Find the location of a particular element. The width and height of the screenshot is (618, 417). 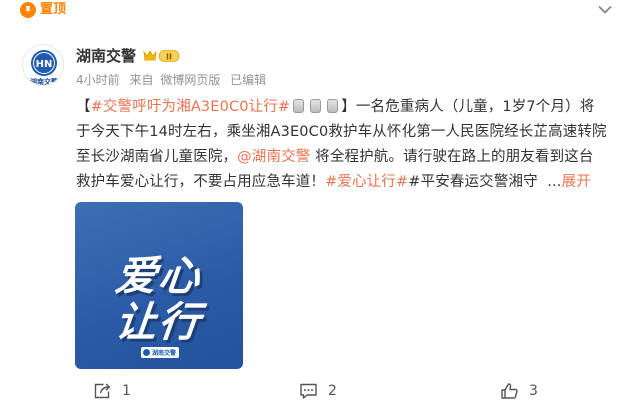

post-image: 爱心 让行 湖南交警 is located at coordinates (159, 285).